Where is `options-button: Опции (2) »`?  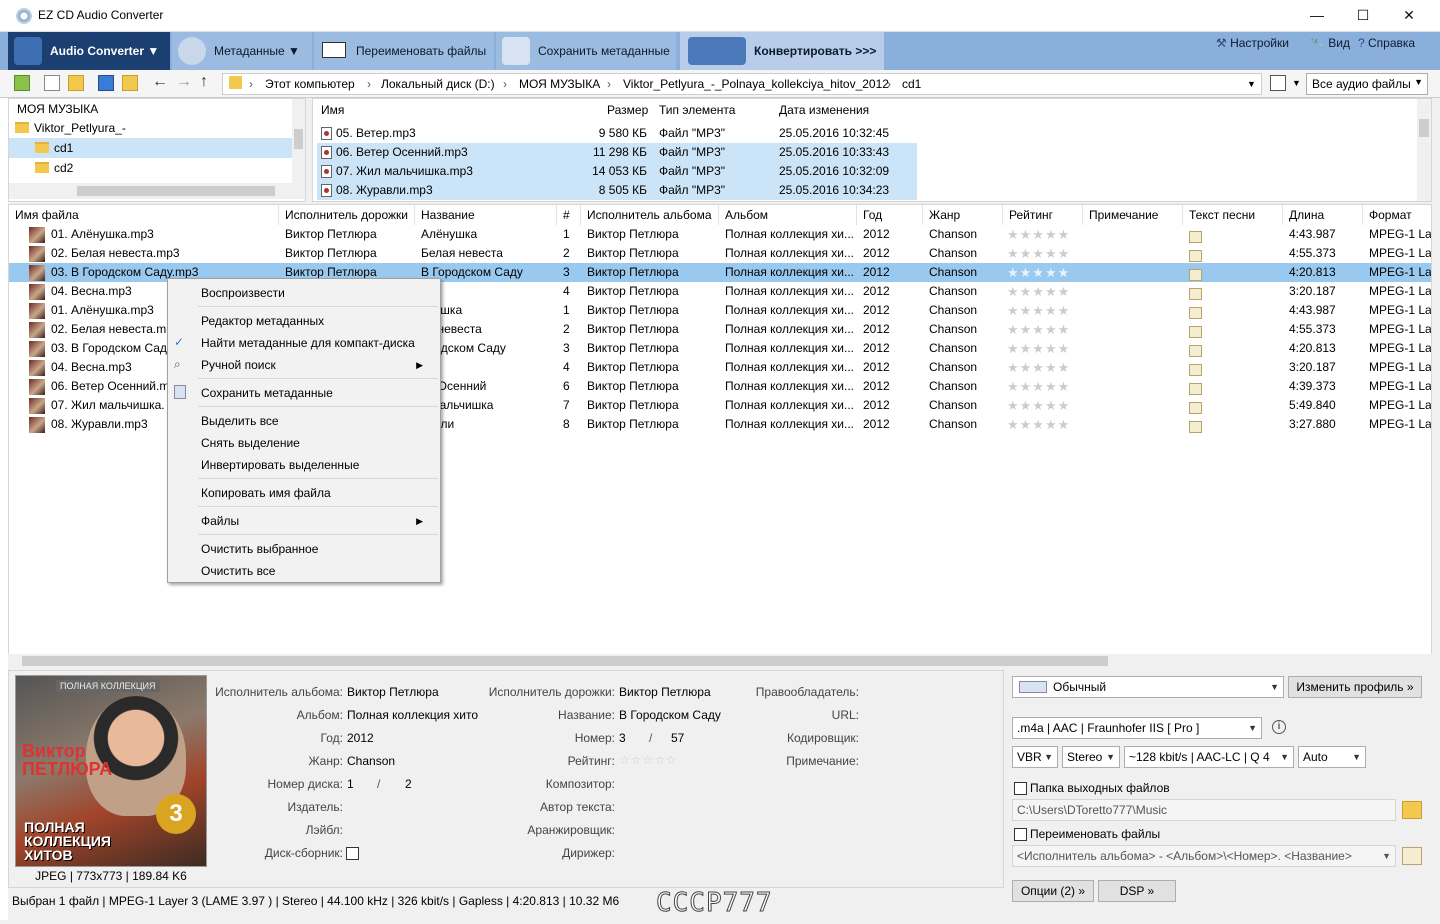
options-button: Опции (2) » is located at coordinates (1053, 891).